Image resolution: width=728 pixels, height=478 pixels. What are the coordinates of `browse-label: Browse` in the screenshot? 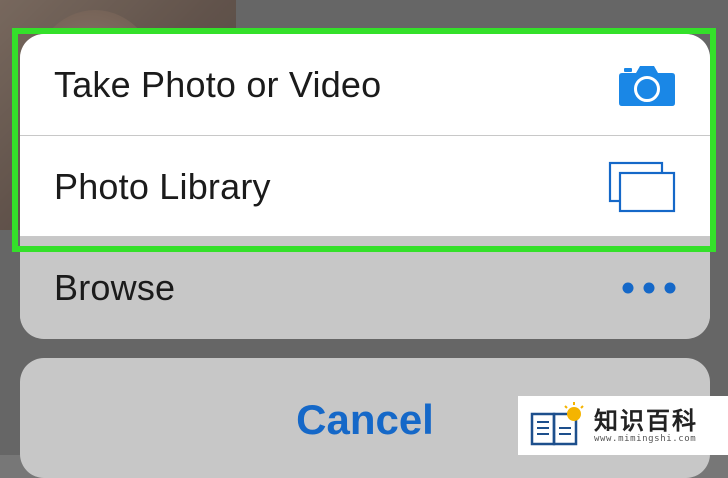 It's located at (115, 287).